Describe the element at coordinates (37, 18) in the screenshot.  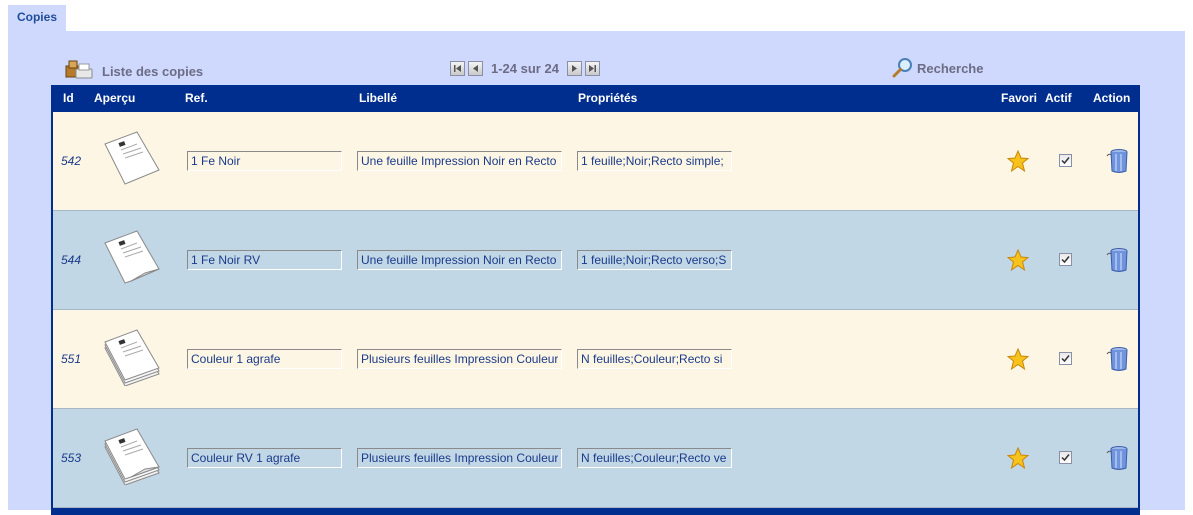
I see `tab-copies: Copies` at that location.